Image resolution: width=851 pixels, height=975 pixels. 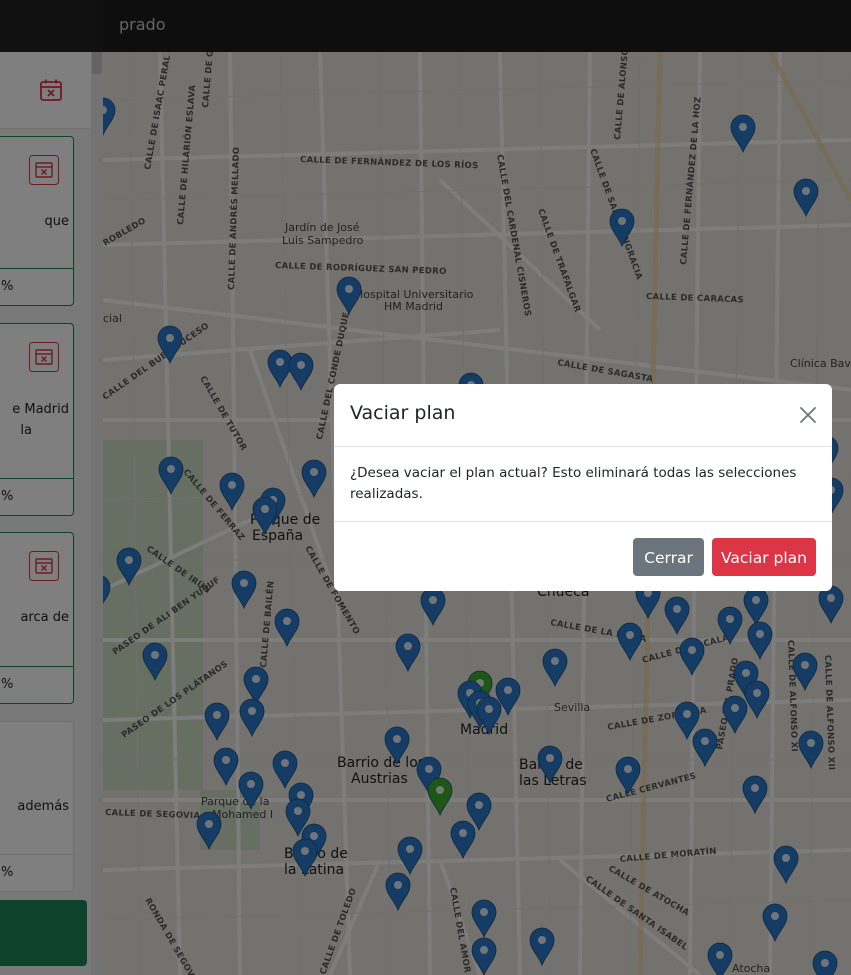 What do you see at coordinates (583, 556) in the screenshot?
I see `dialog-footer: Cerrar Vaciar plan` at bounding box center [583, 556].